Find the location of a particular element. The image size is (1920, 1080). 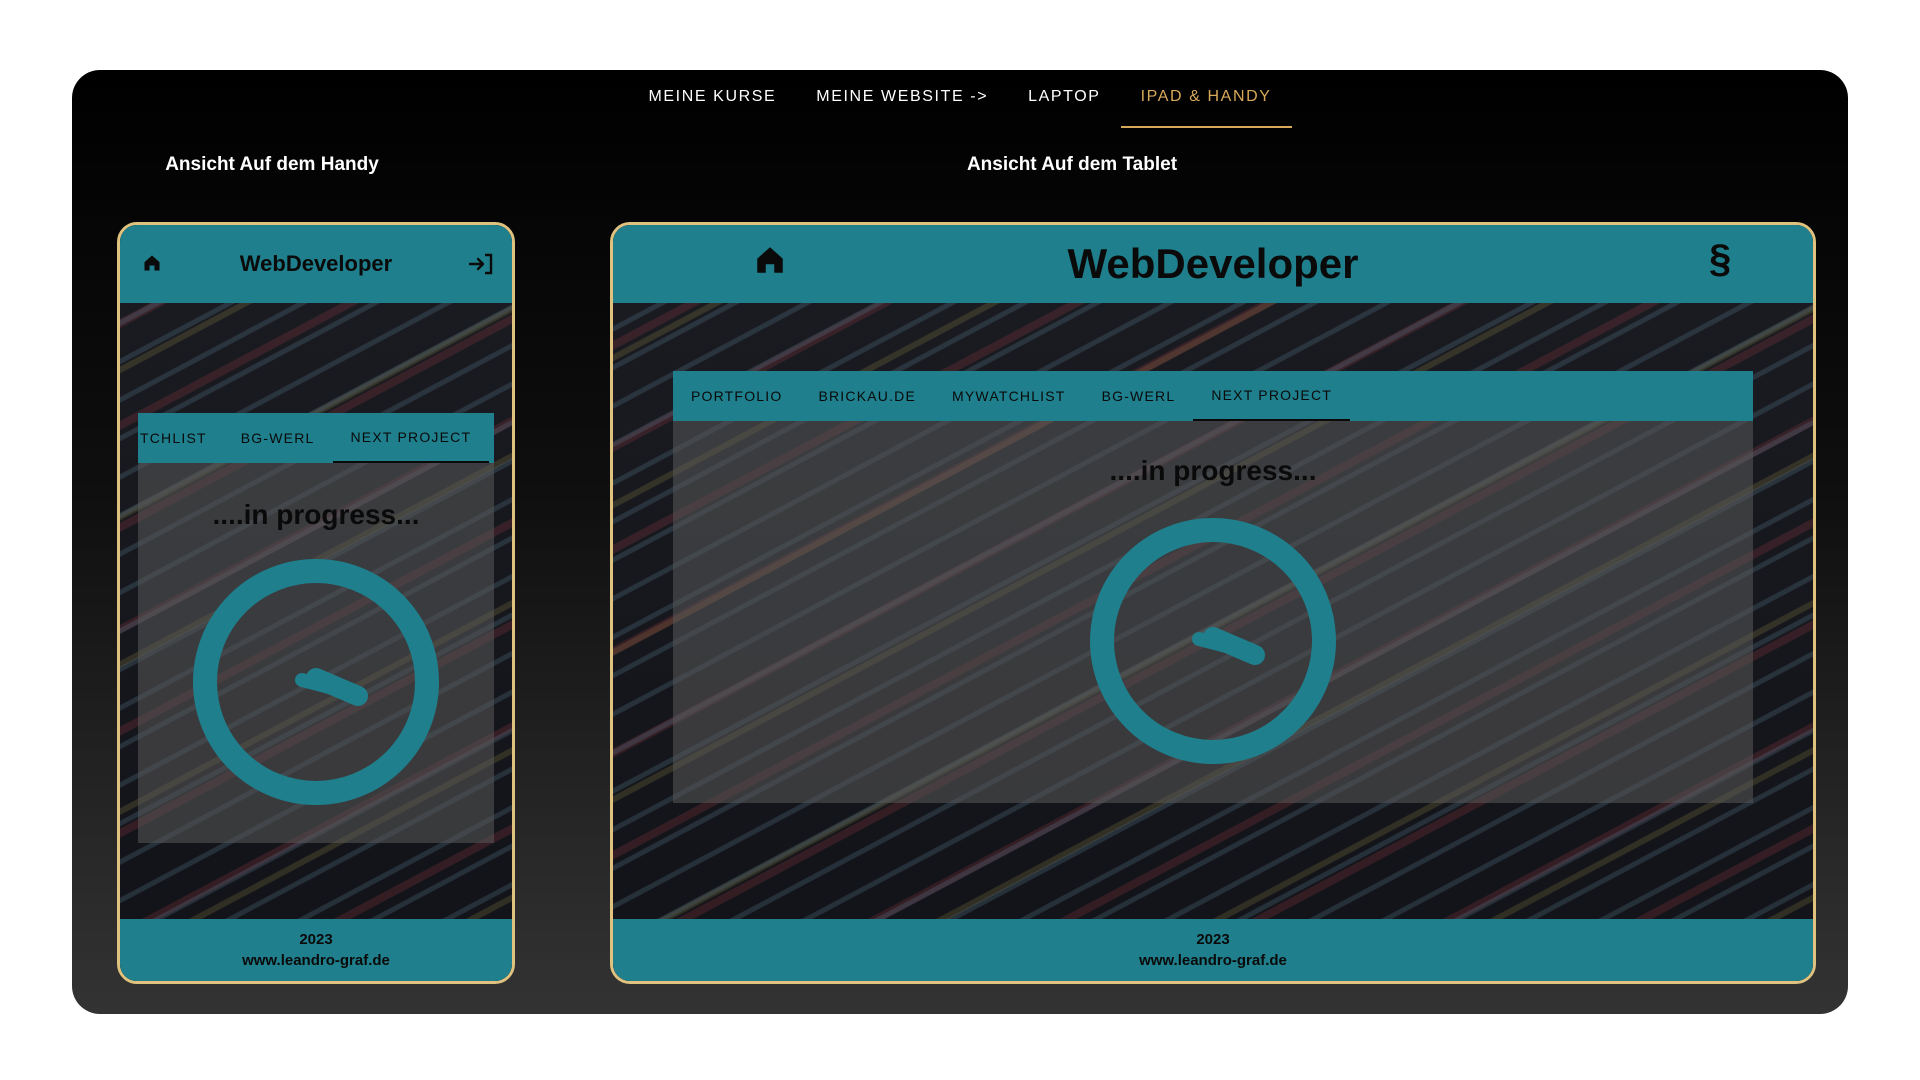

phone-footer: 2023 www.leandro-graf.de is located at coordinates (316, 950).